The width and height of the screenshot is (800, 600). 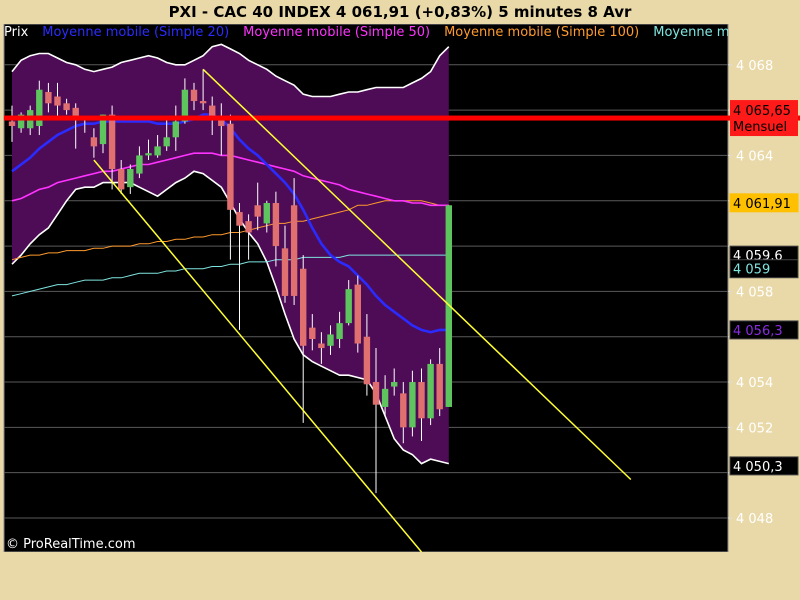 I want to click on price-label: 4 050,3, so click(x=758, y=467).